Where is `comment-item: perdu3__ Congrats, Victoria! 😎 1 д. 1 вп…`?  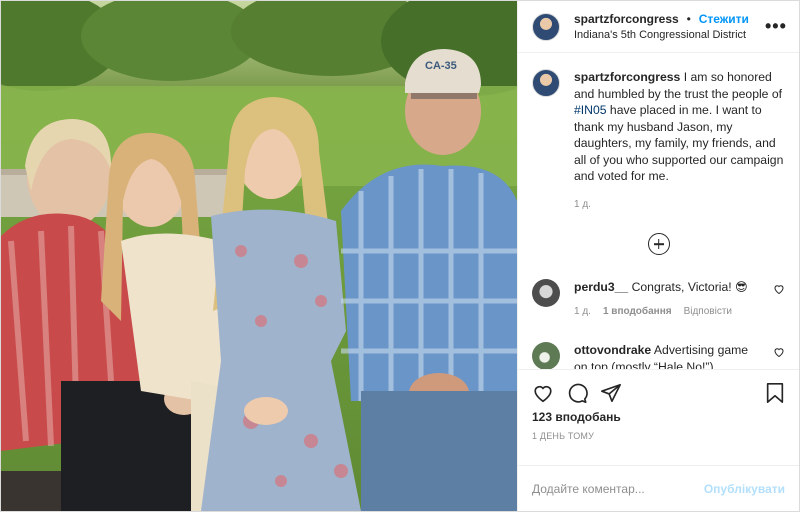 comment-item: perdu3__ Congrats, Victoria! 😎 1 д. 1 вп… is located at coordinates (658, 299).